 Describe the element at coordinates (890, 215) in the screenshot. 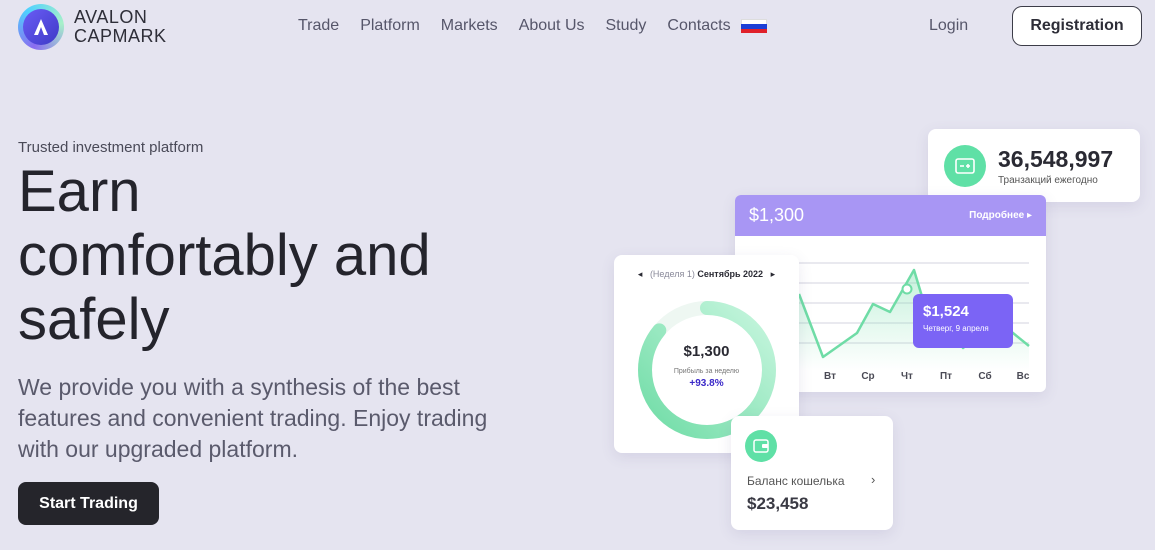

I see `chart-header: $1,300 Подробнее ▸` at that location.